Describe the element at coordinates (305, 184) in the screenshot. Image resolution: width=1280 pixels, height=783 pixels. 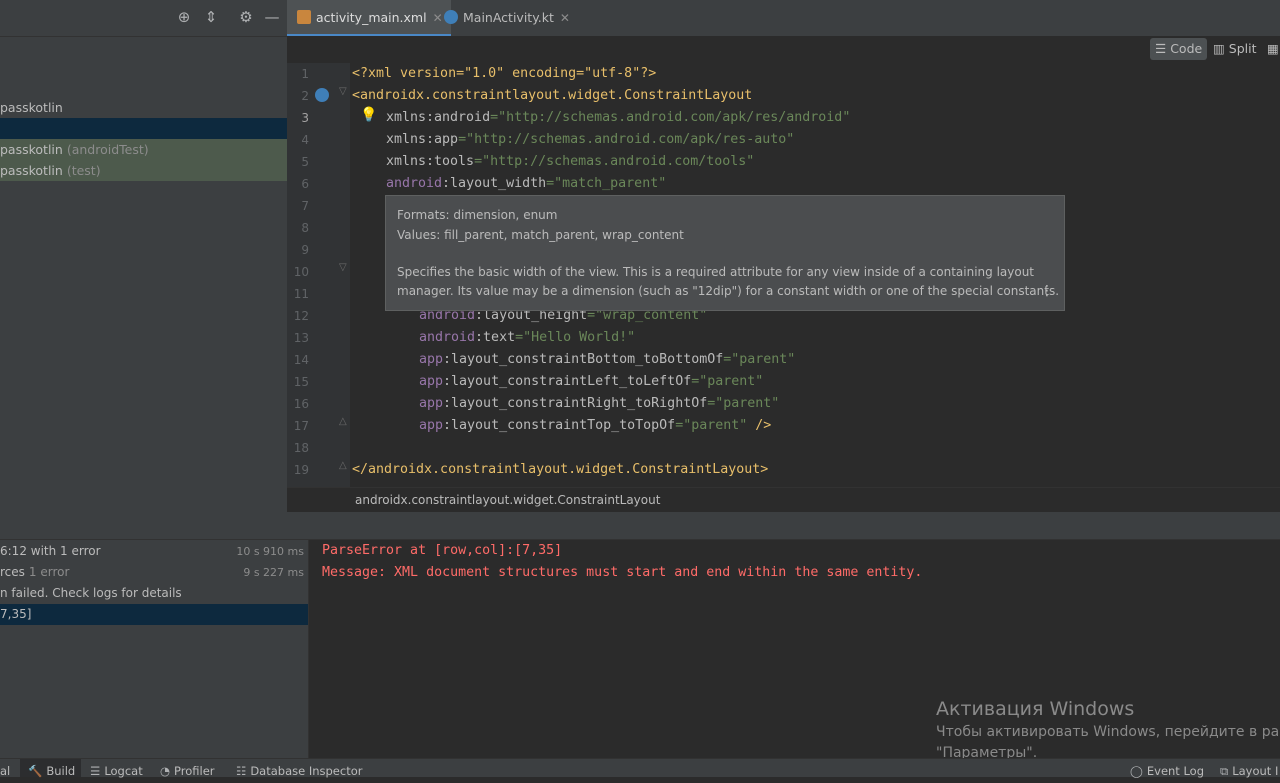
I see `line-number: 6` at that location.